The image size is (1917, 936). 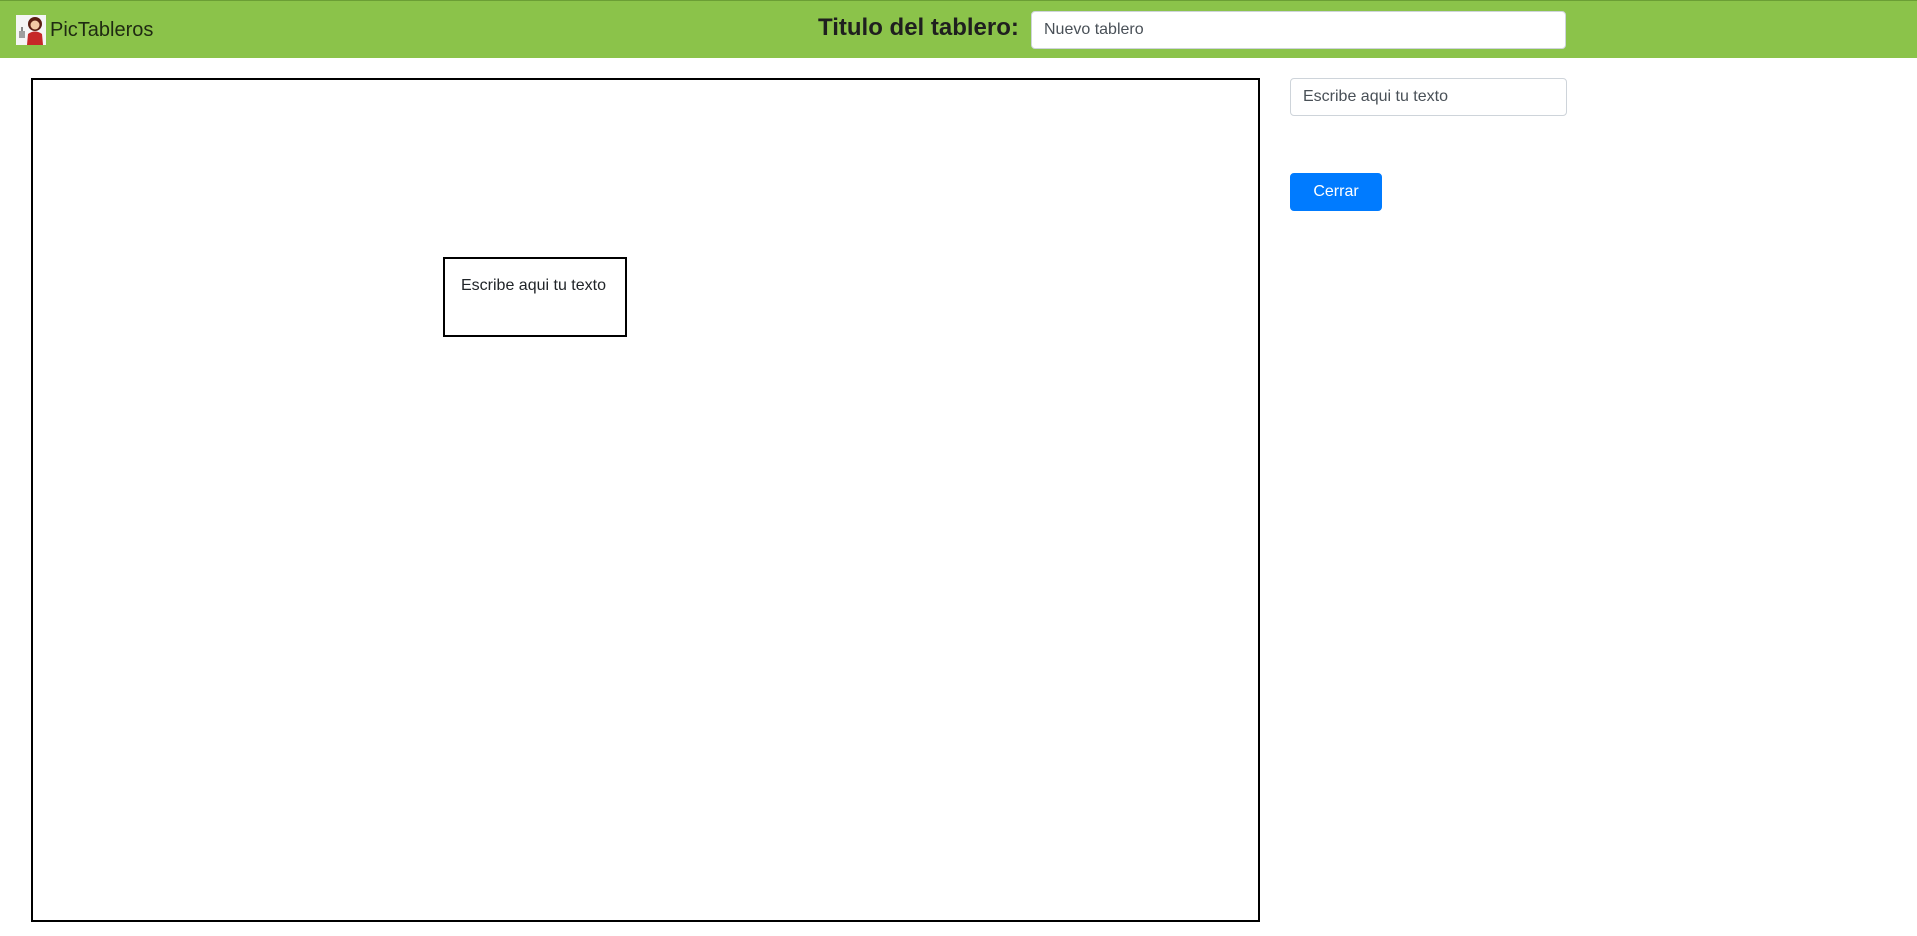 What do you see at coordinates (1336, 192) in the screenshot?
I see `close-button: Cerrar` at bounding box center [1336, 192].